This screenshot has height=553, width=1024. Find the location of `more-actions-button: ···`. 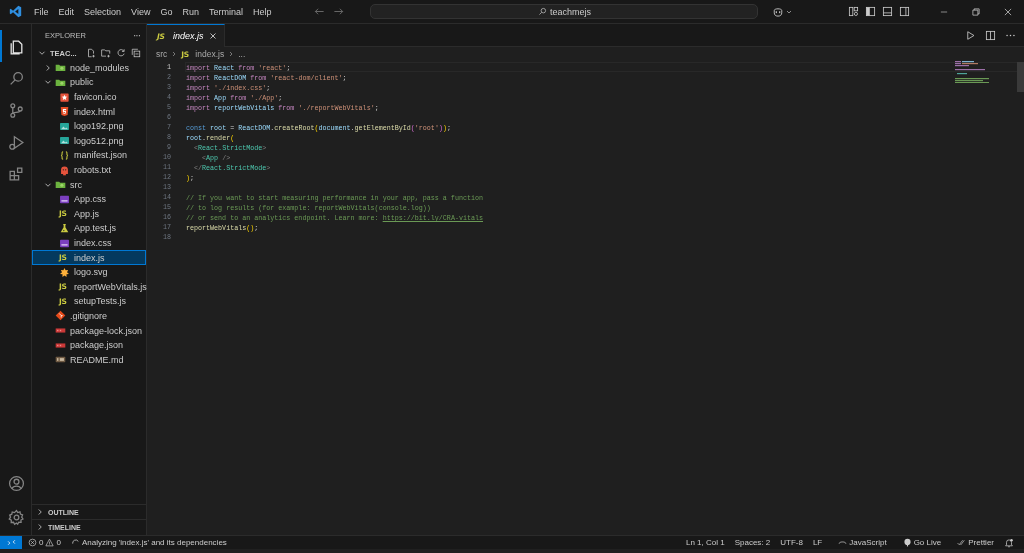

more-actions-button: ··· is located at coordinates (136, 35).